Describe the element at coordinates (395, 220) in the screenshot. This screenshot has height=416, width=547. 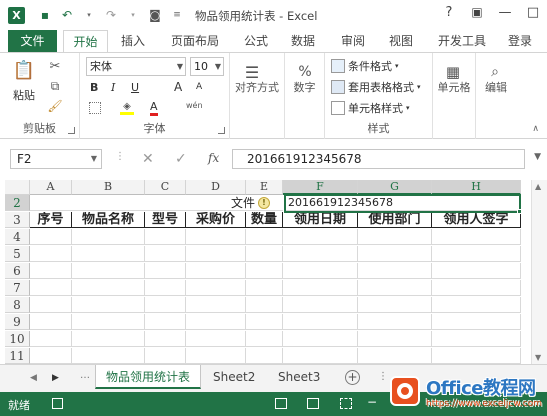
I see `table-header-cell: 使用部门` at that location.